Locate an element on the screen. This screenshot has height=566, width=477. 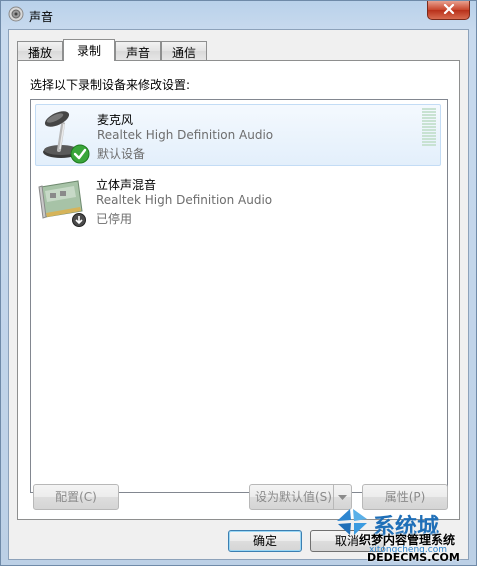
default-check-icon is located at coordinates (80, 155).